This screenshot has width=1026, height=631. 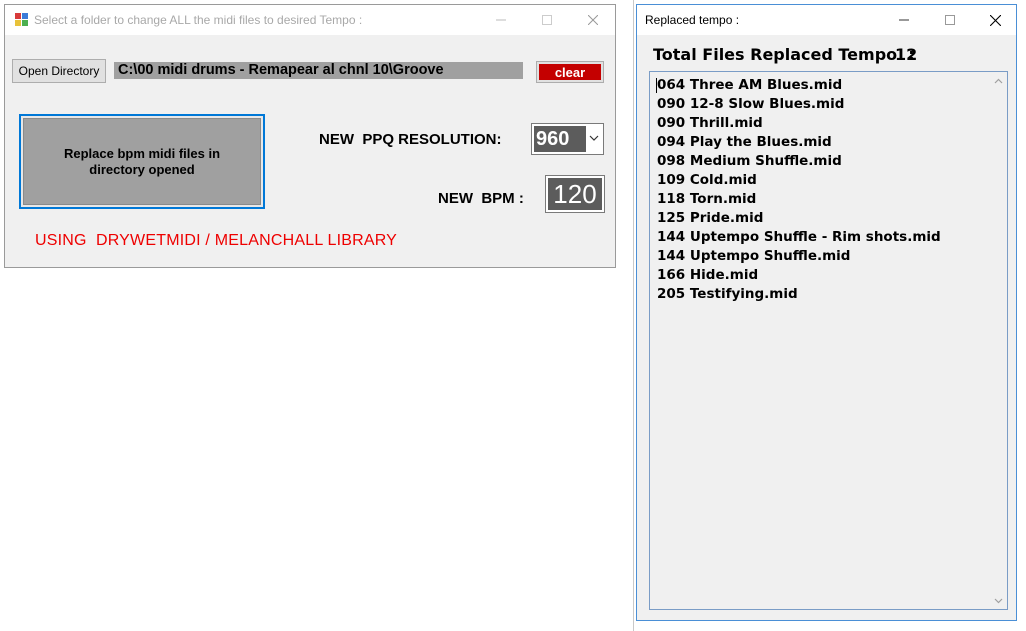 What do you see at coordinates (784, 54) in the screenshot?
I see `total-files-label: Total Files Replaced Tempo :` at bounding box center [784, 54].